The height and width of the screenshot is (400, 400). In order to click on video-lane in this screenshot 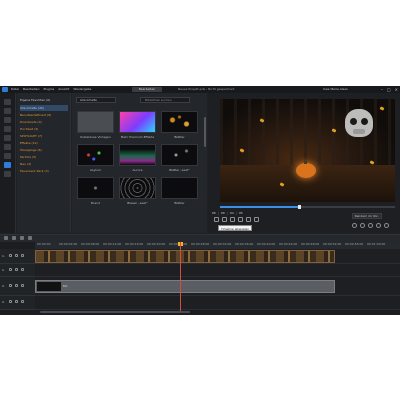, I will do `click(217, 256)`.